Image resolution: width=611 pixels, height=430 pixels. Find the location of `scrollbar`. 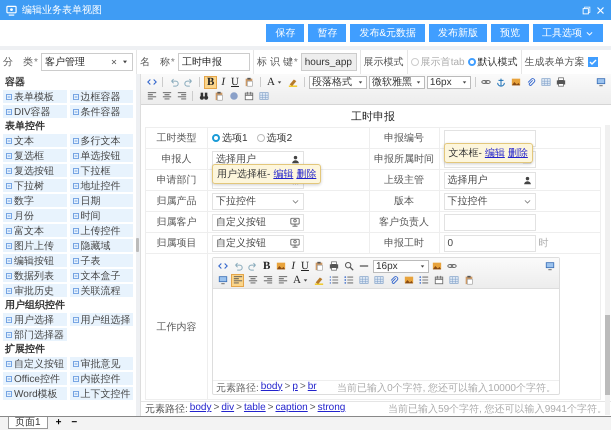

scrollbar is located at coordinates (607, 270).